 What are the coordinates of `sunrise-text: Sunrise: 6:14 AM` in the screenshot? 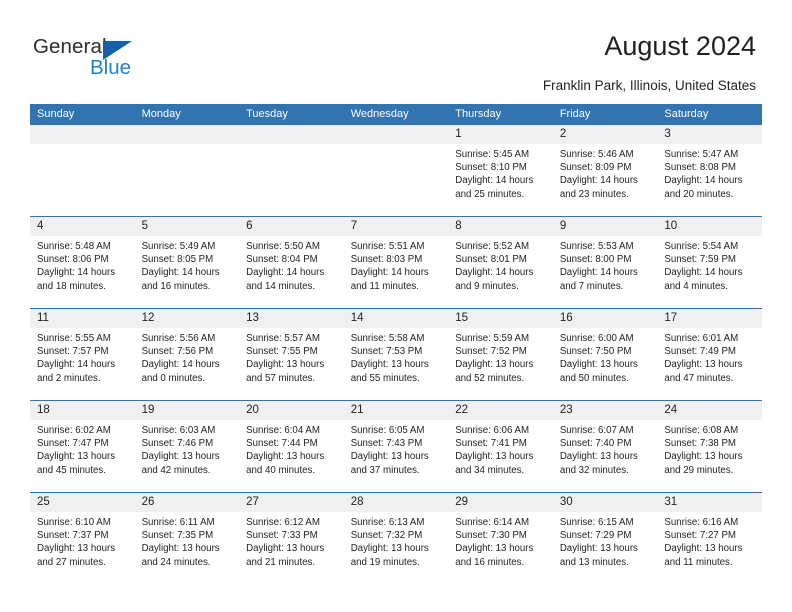 It's located at (492, 522).